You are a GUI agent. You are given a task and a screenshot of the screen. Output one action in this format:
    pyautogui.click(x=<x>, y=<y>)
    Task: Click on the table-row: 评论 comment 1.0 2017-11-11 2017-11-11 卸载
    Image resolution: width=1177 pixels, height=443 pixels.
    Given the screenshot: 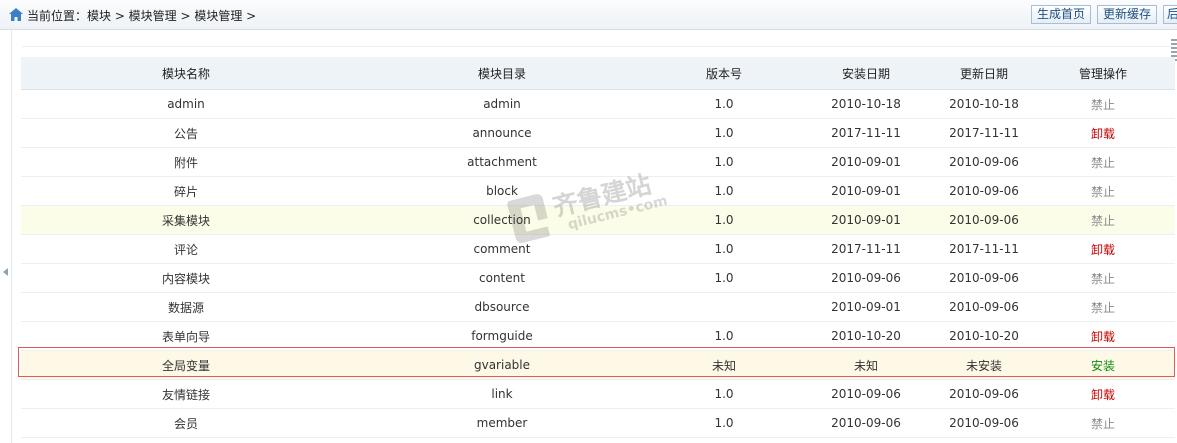 What is the action you would take?
    pyautogui.click(x=598, y=249)
    